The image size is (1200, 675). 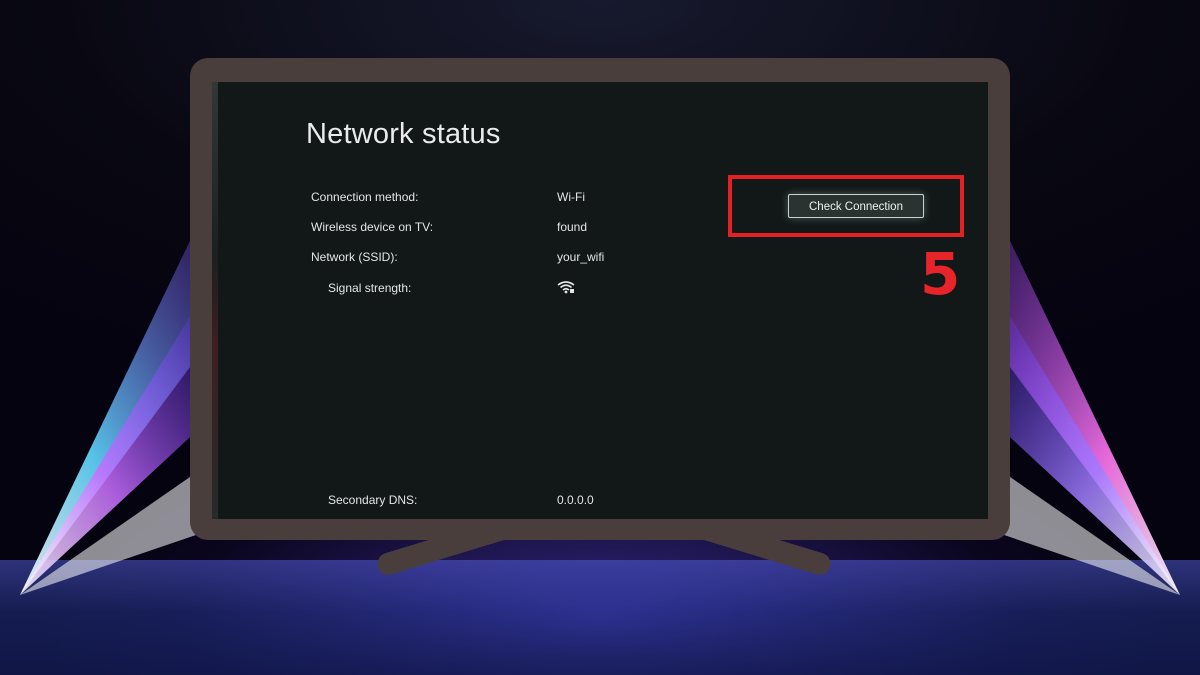 What do you see at coordinates (365, 197) in the screenshot?
I see `row-label: Connection method:` at bounding box center [365, 197].